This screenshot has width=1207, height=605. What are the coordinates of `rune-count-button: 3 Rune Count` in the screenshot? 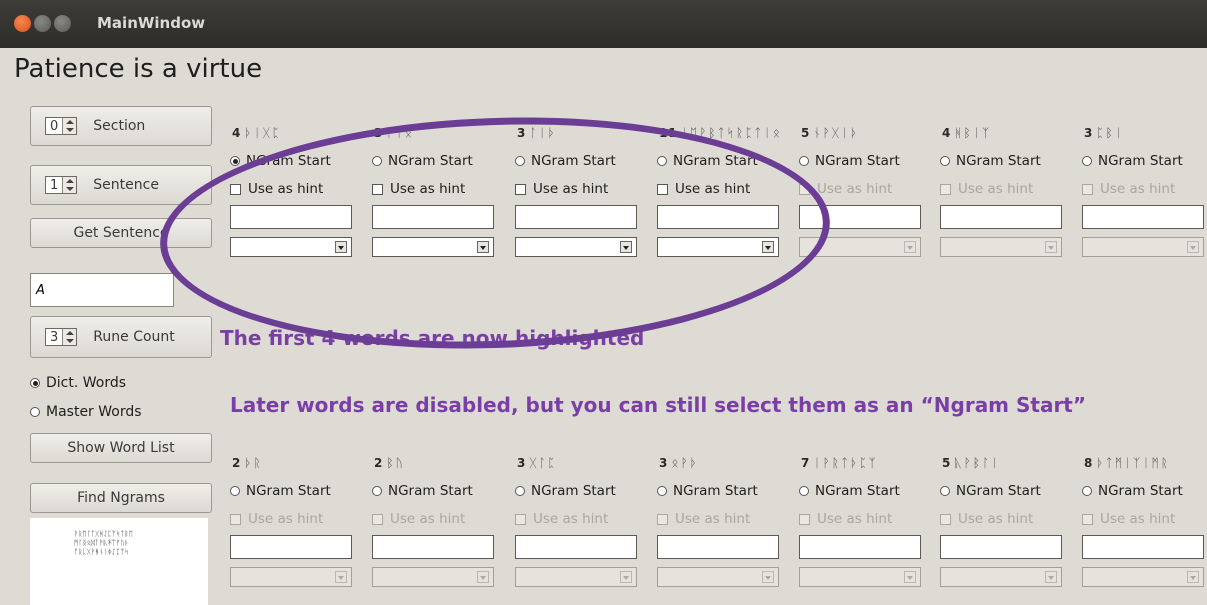 It's located at (121, 337).